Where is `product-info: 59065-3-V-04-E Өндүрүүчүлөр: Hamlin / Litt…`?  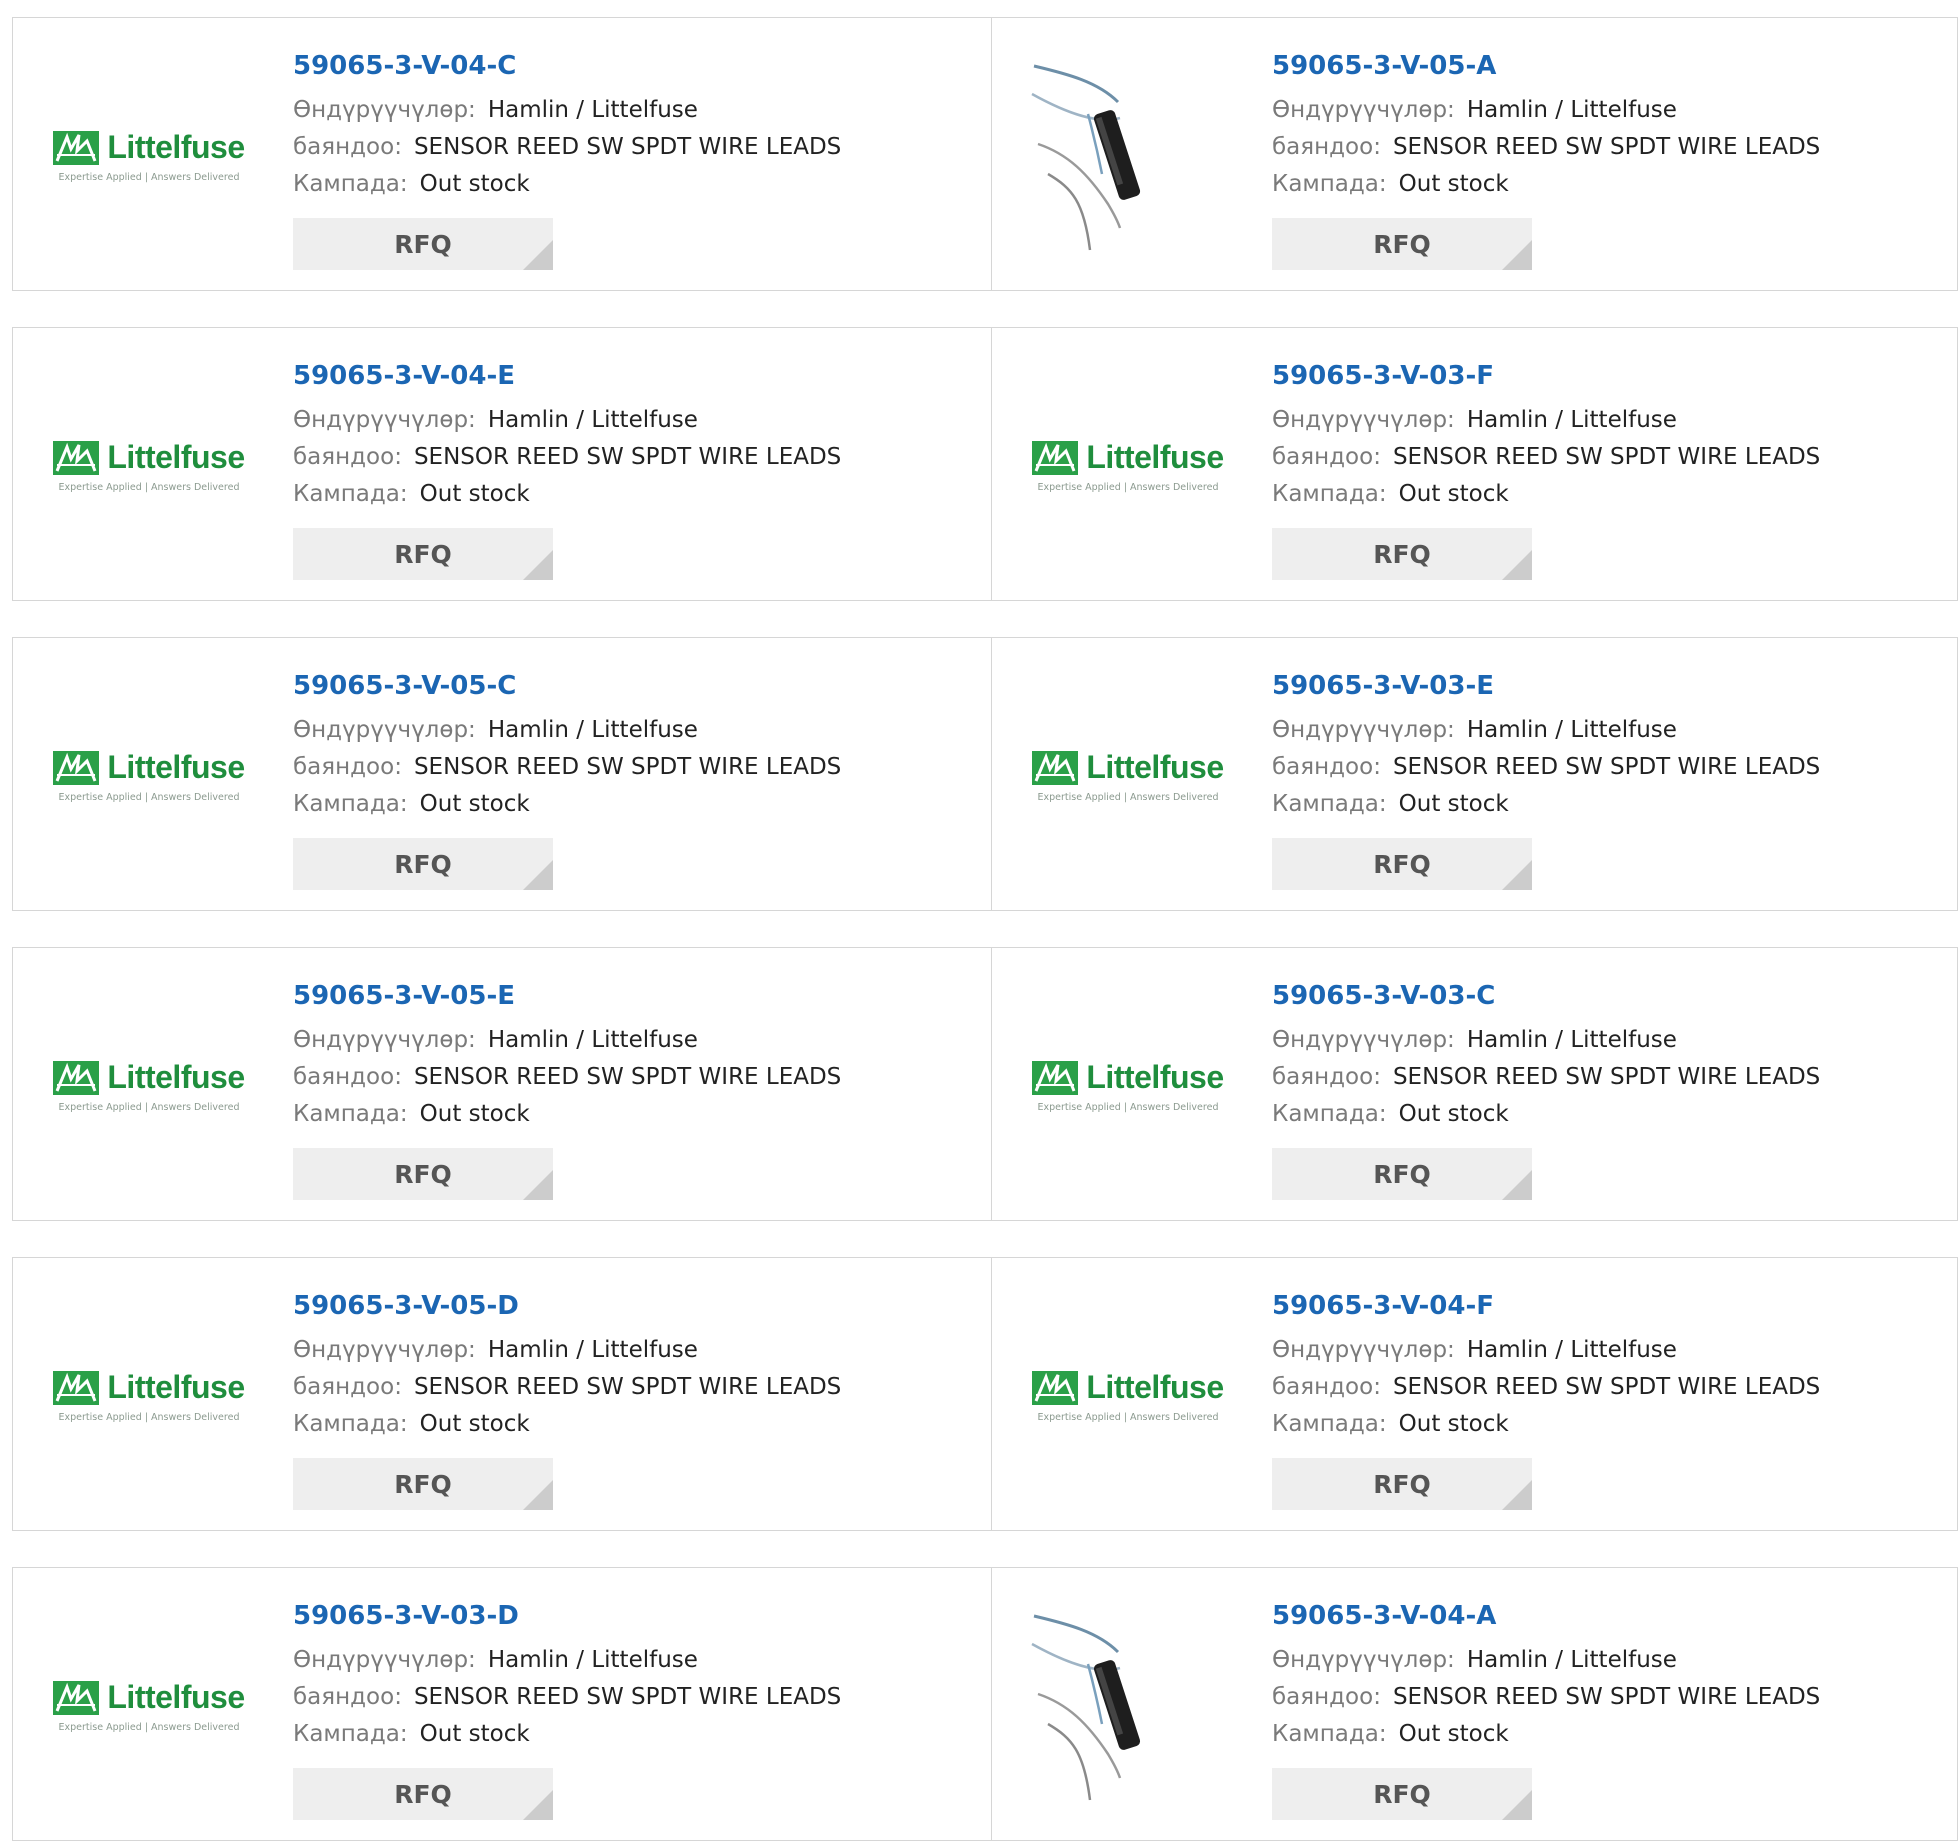 product-info: 59065-3-V-04-E Өндүрүүчүлөр: Hamlin / Litt… is located at coordinates (567, 434).